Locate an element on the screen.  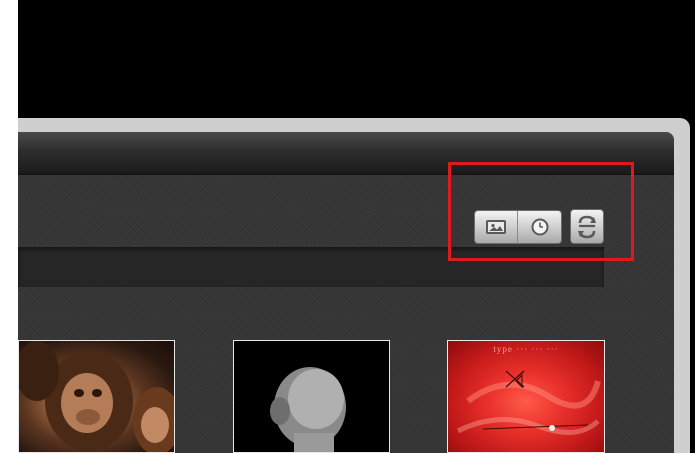
monkey-photo is located at coordinates (308, 409).